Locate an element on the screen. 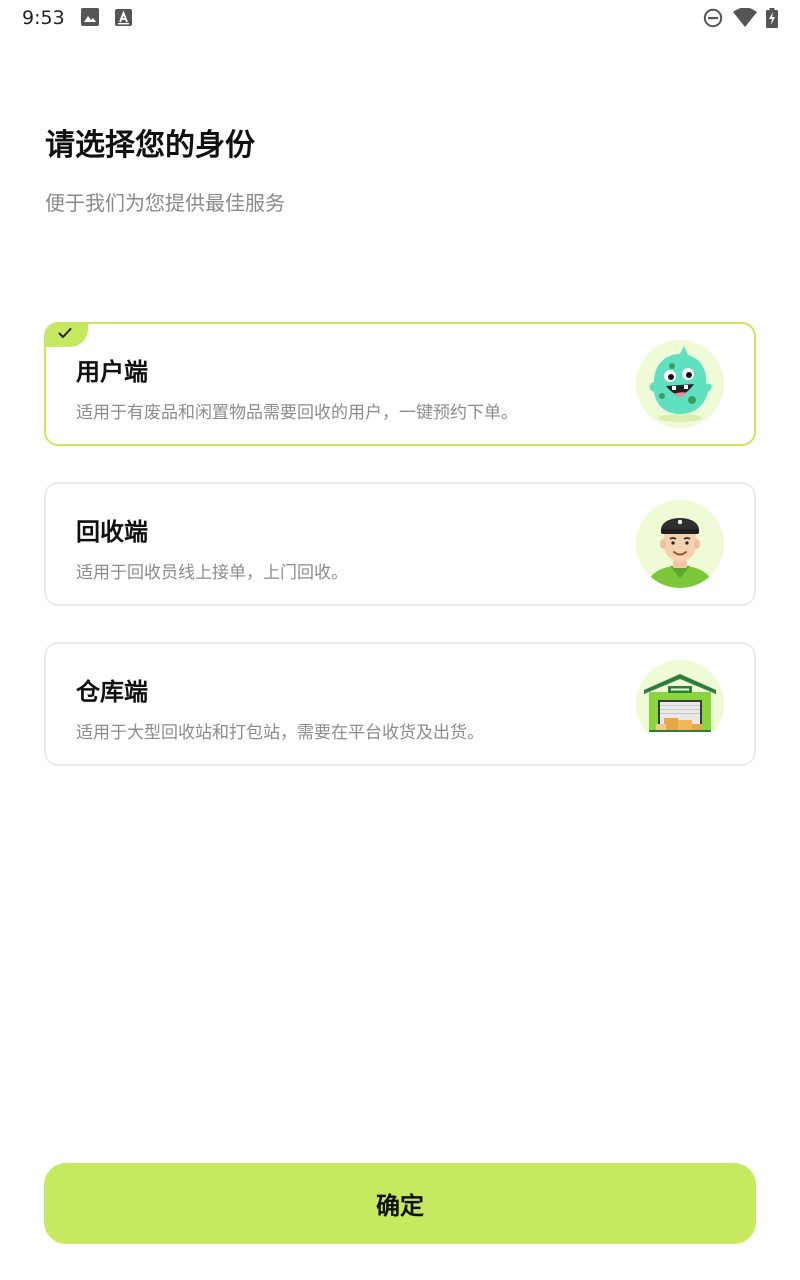 The width and height of the screenshot is (800, 1280). page-title: 请选择您的身份 is located at coordinates (150, 145).